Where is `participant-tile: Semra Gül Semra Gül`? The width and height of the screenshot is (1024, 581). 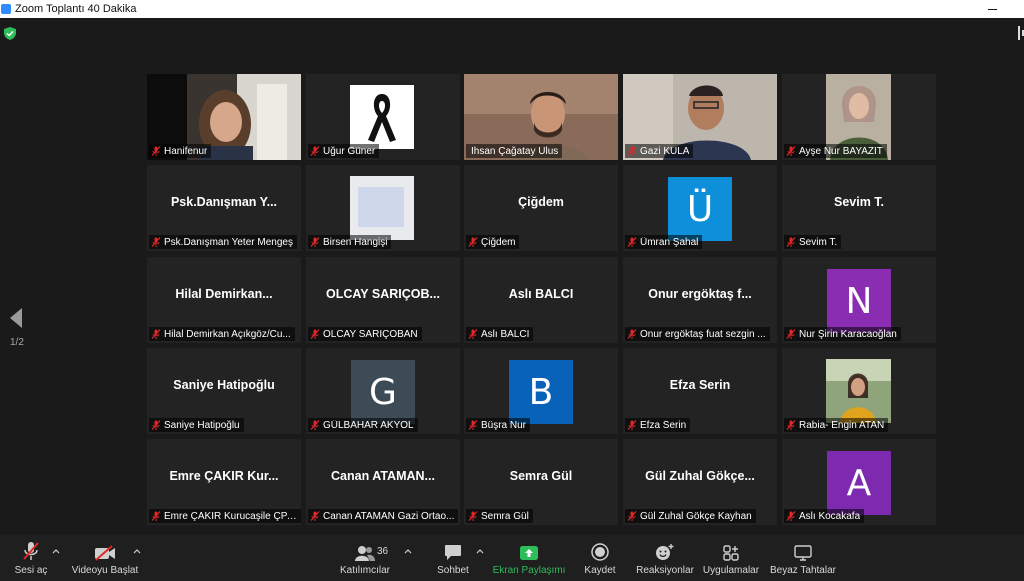
participant-tile: Semra Gül Semra Gül is located at coordinates (541, 482).